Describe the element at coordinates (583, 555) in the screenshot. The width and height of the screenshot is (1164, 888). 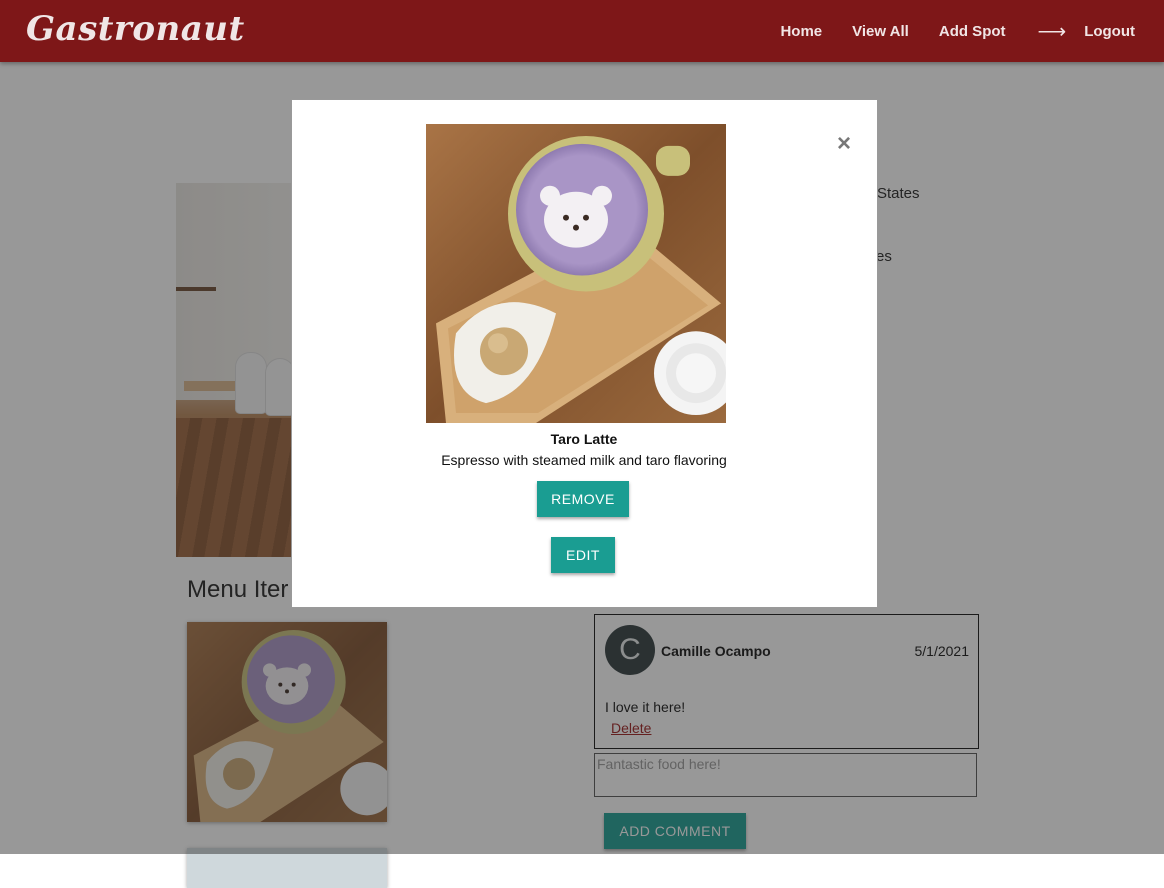
I see `edit-button: EDIT` at that location.